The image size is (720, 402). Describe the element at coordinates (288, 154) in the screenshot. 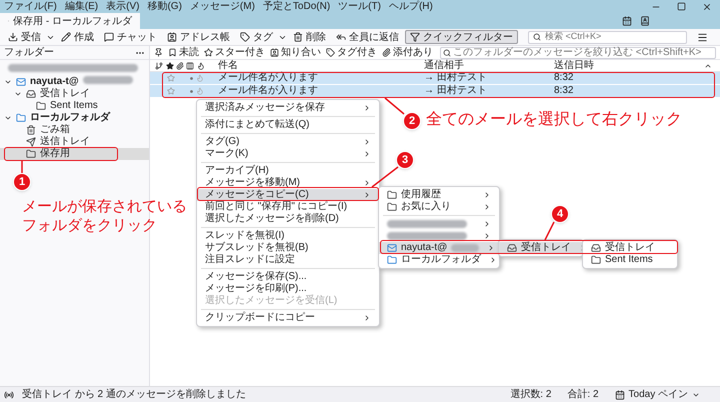

I see `menu-item: マーク(K)` at that location.